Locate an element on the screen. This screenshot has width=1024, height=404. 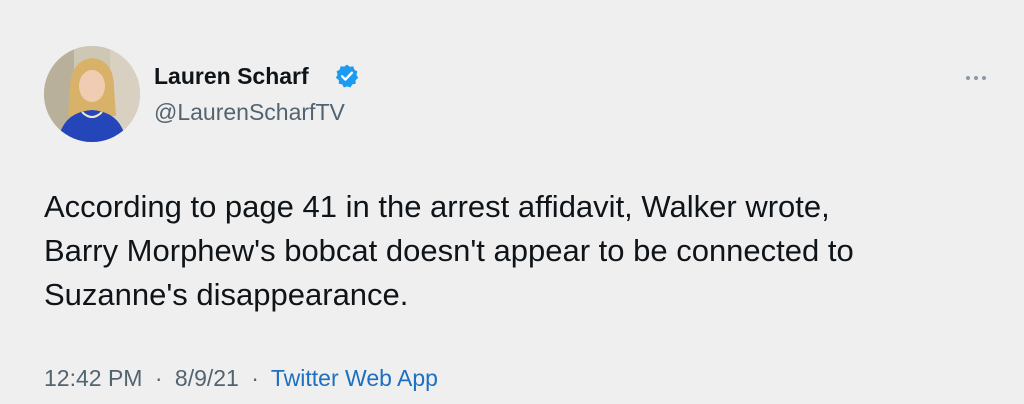
tweet-date: 8/9/21 is located at coordinates (207, 378).